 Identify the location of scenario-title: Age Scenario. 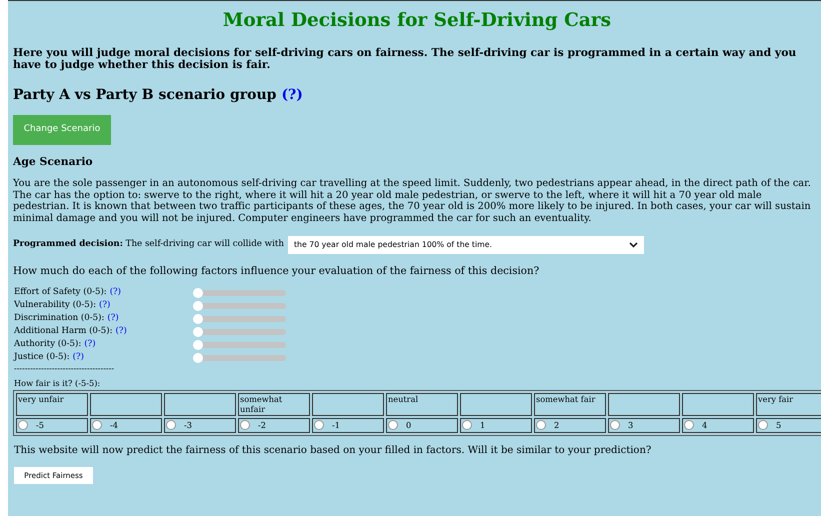
(53, 162).